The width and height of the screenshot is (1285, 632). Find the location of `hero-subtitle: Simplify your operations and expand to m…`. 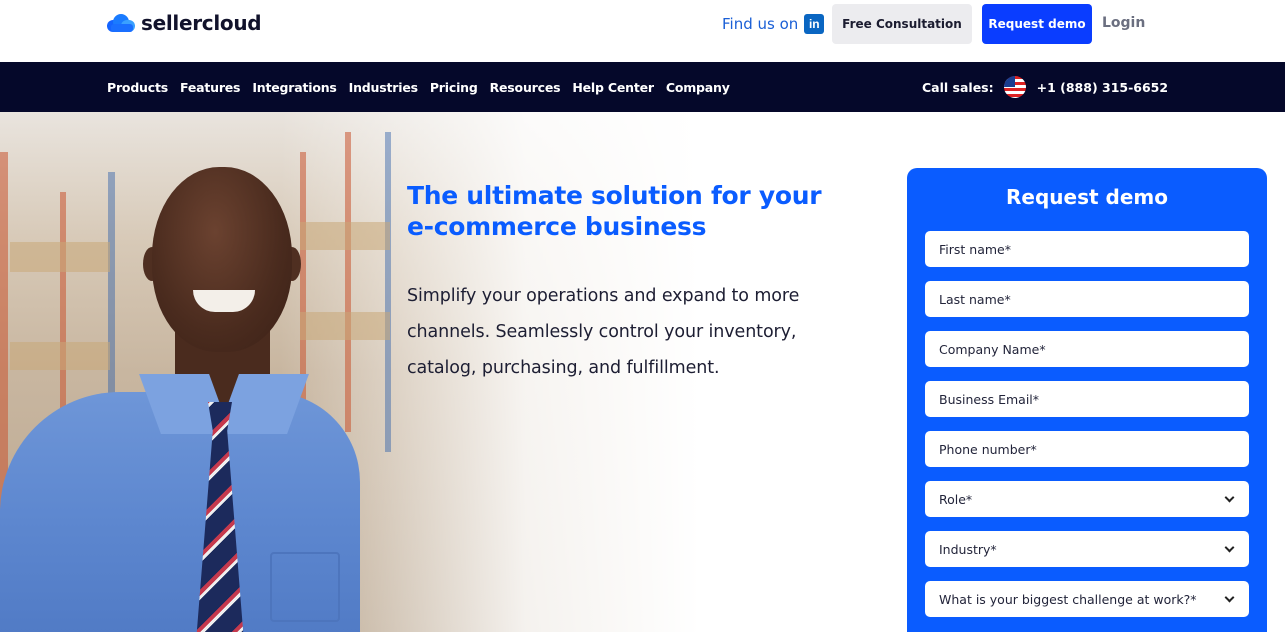

hero-subtitle: Simplify your operations and expand to m… is located at coordinates (603, 332).